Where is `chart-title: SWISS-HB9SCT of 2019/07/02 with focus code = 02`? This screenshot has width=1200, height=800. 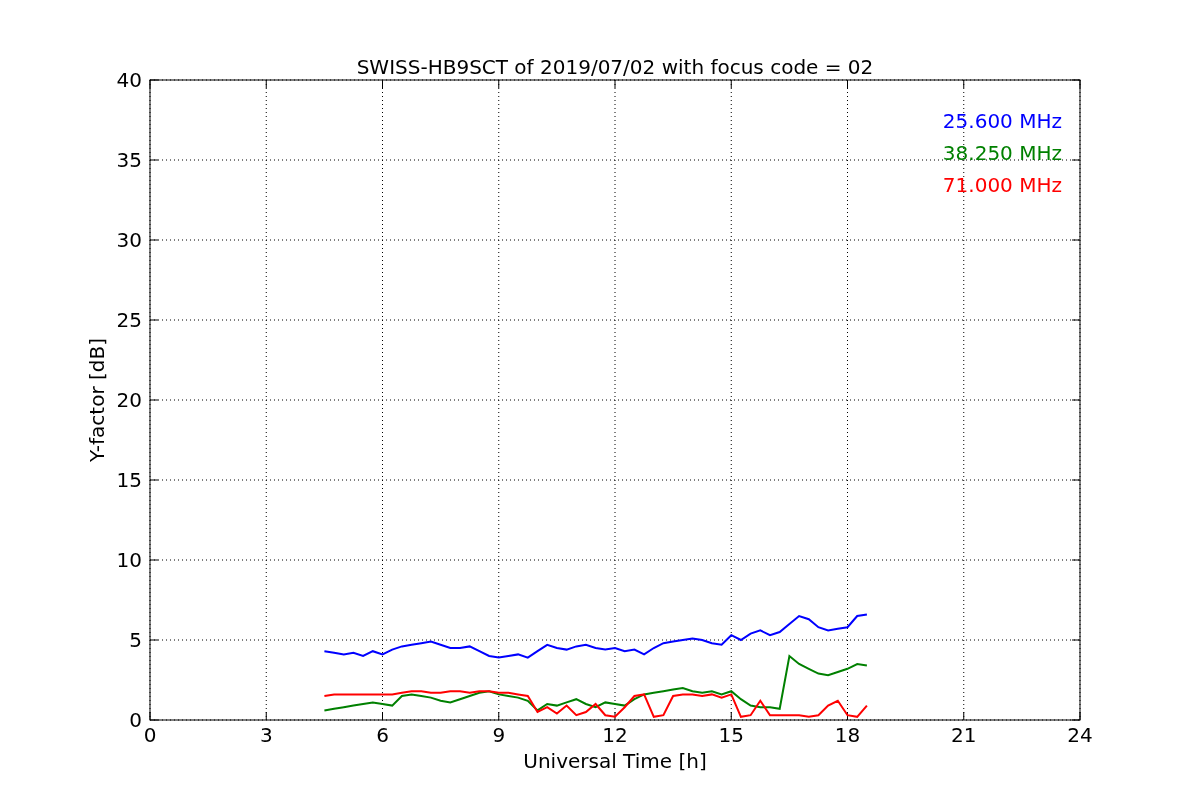 chart-title: SWISS-HB9SCT of 2019/07/02 with focus code = 02 is located at coordinates (615, 67).